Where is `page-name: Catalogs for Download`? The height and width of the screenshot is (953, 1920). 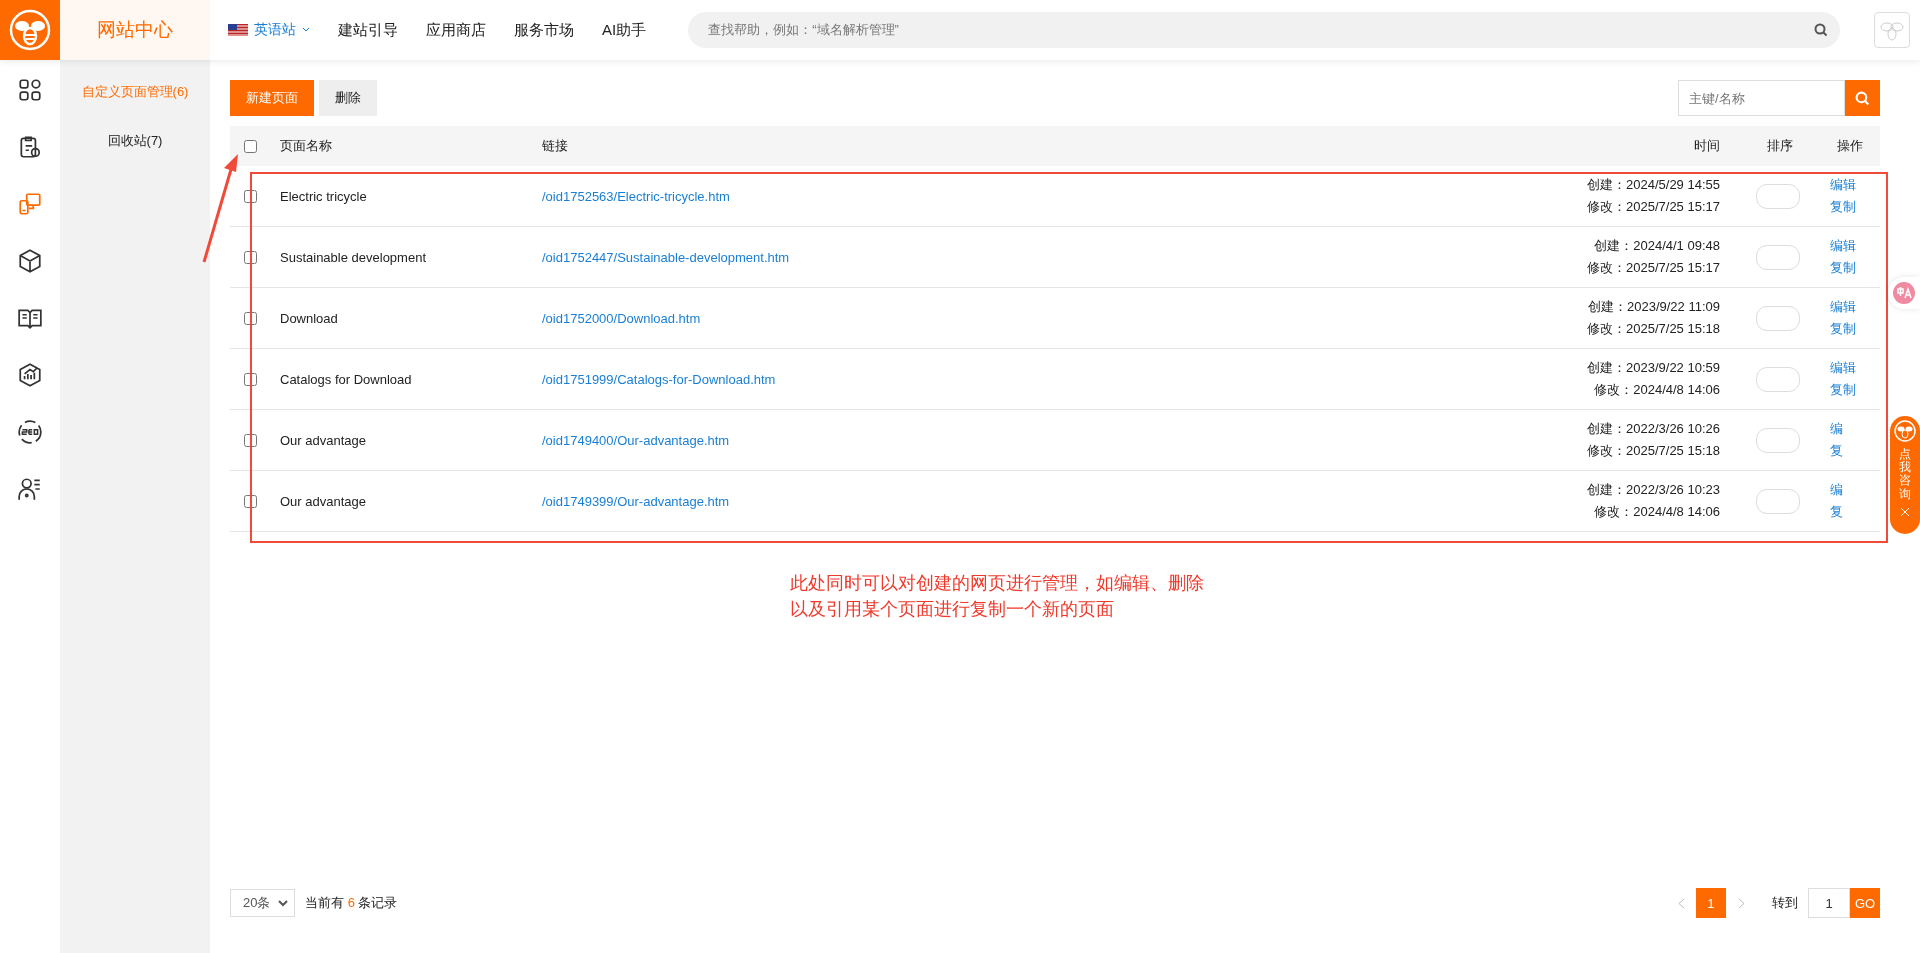
page-name: Catalogs for Download is located at coordinates (346, 379).